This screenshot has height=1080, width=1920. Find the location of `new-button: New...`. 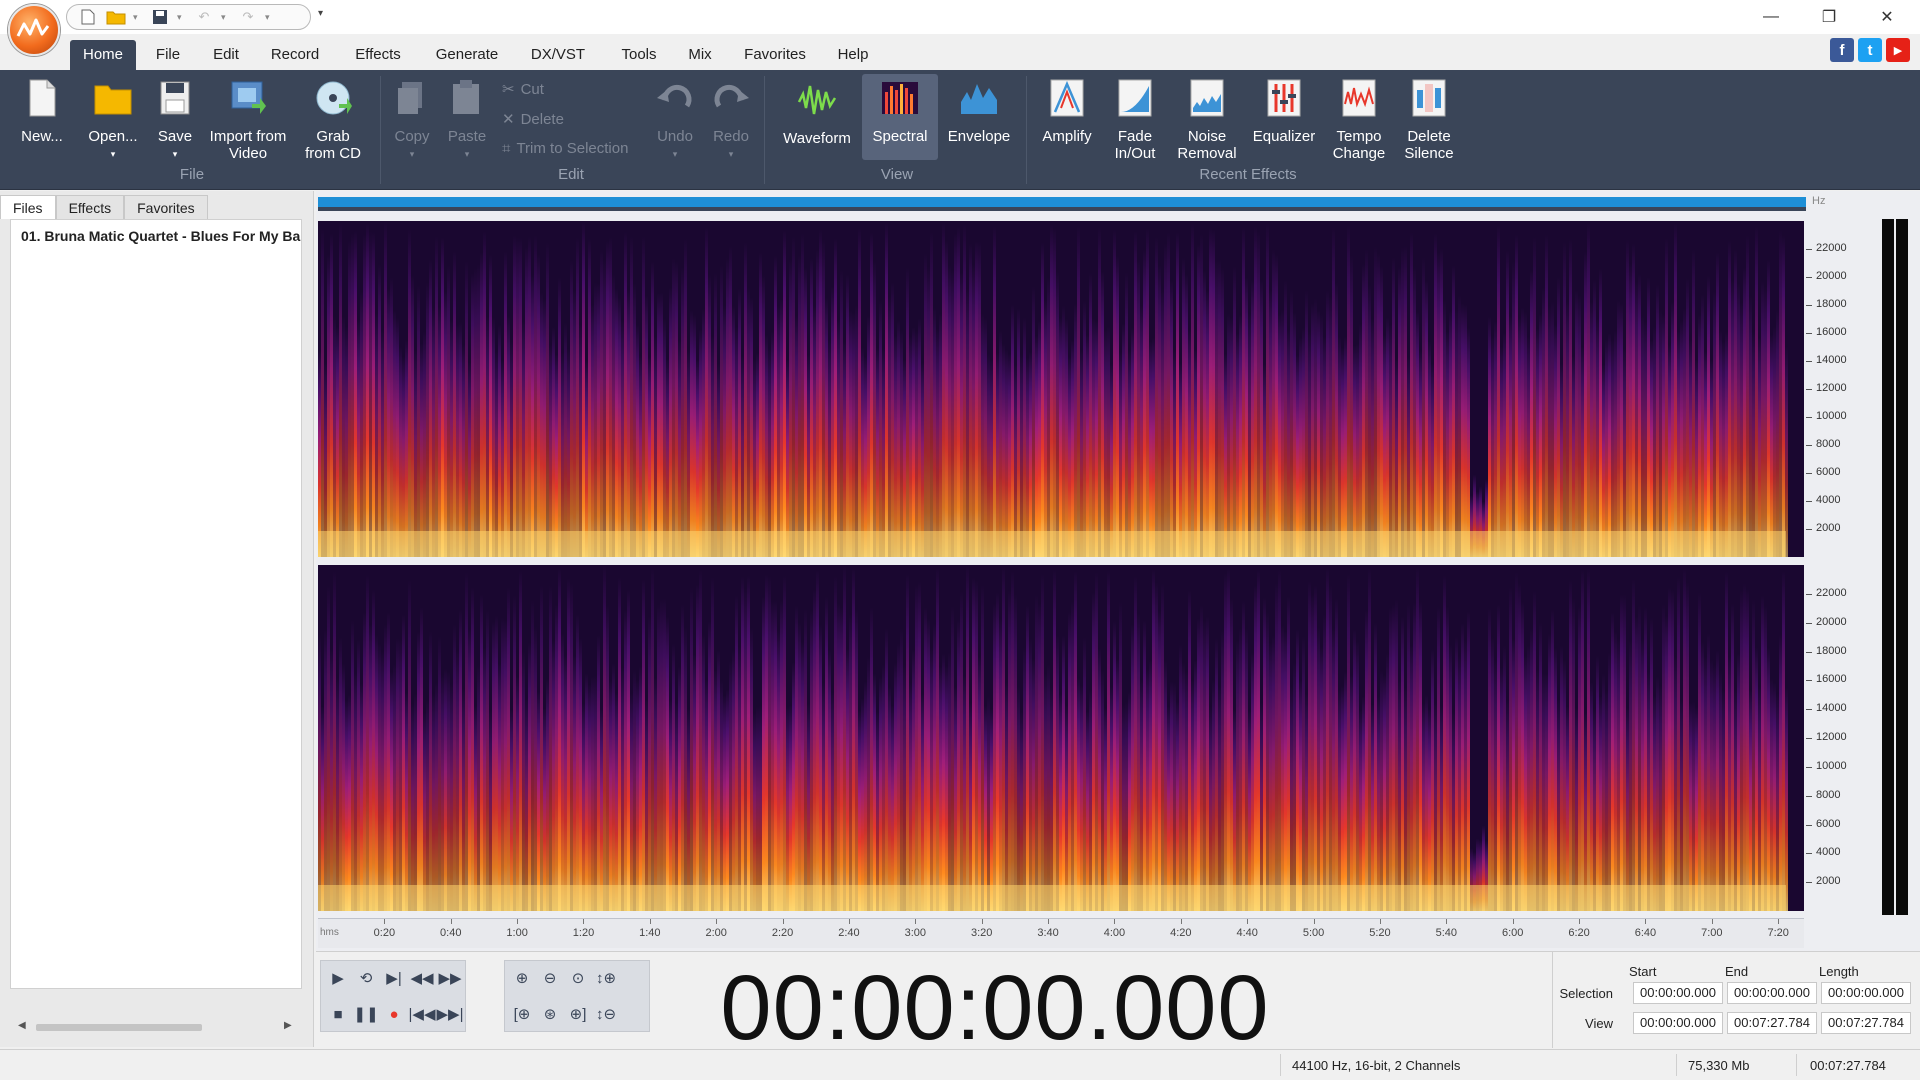

new-button: New... is located at coordinates (42, 111).